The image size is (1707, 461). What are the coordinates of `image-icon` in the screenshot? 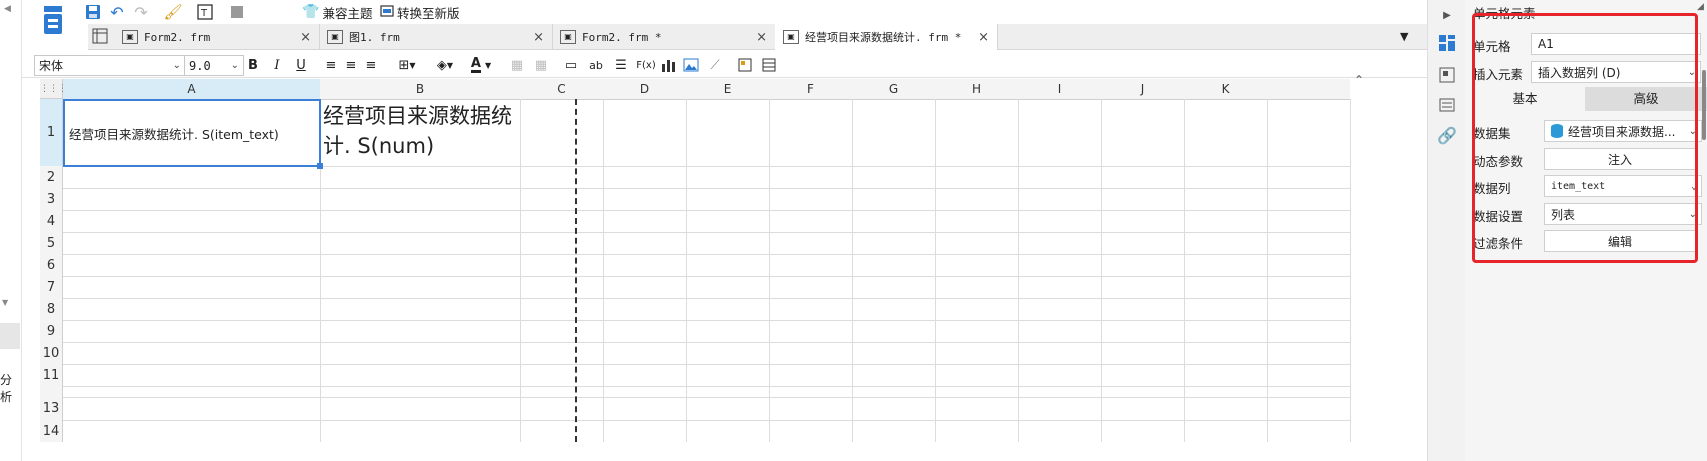 It's located at (691, 65).